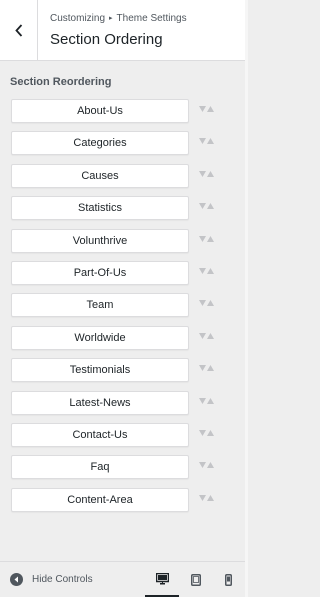 The height and width of the screenshot is (597, 320). Describe the element at coordinates (100, 337) in the screenshot. I see `section-item: Worldwide` at that location.